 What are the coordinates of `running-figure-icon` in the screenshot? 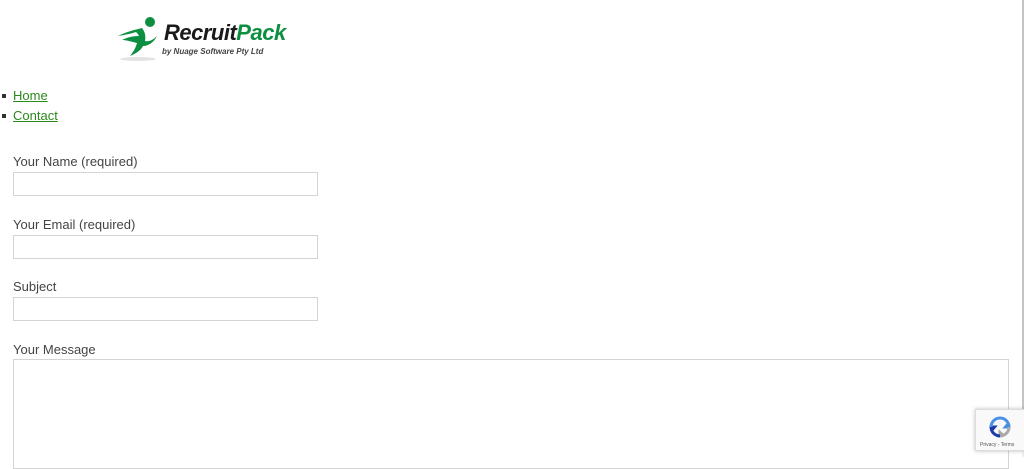 It's located at (137, 39).